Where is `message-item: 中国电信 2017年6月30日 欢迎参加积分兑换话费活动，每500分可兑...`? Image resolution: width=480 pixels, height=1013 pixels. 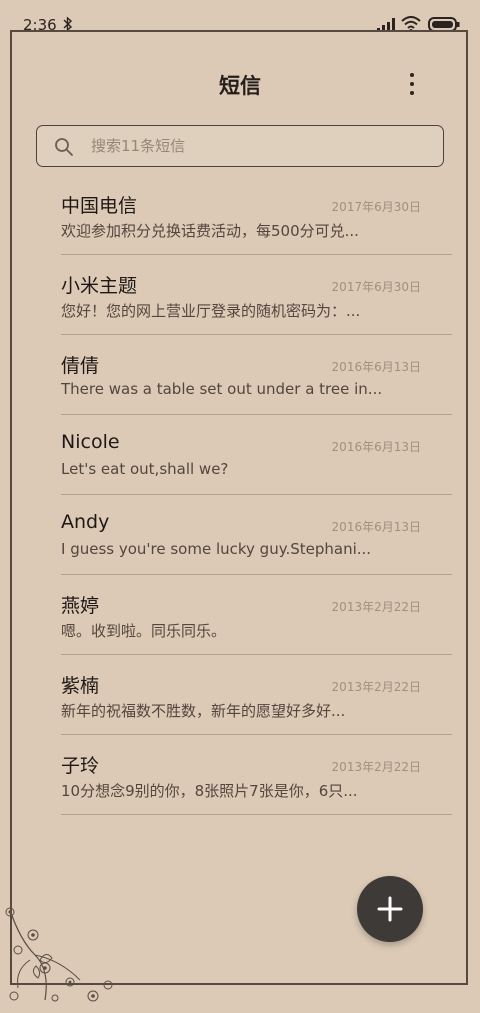
message-item: 中国电信 2017年6月30日 欢迎参加积分兑换话费活动，每500分可兑... is located at coordinates (256, 215).